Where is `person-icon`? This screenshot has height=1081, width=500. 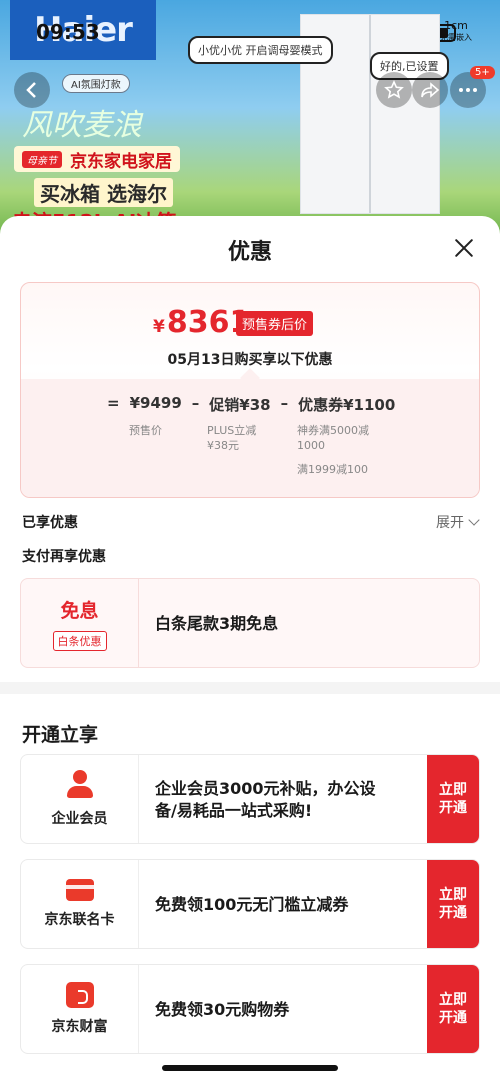
person-icon is located at coordinates (80, 785).